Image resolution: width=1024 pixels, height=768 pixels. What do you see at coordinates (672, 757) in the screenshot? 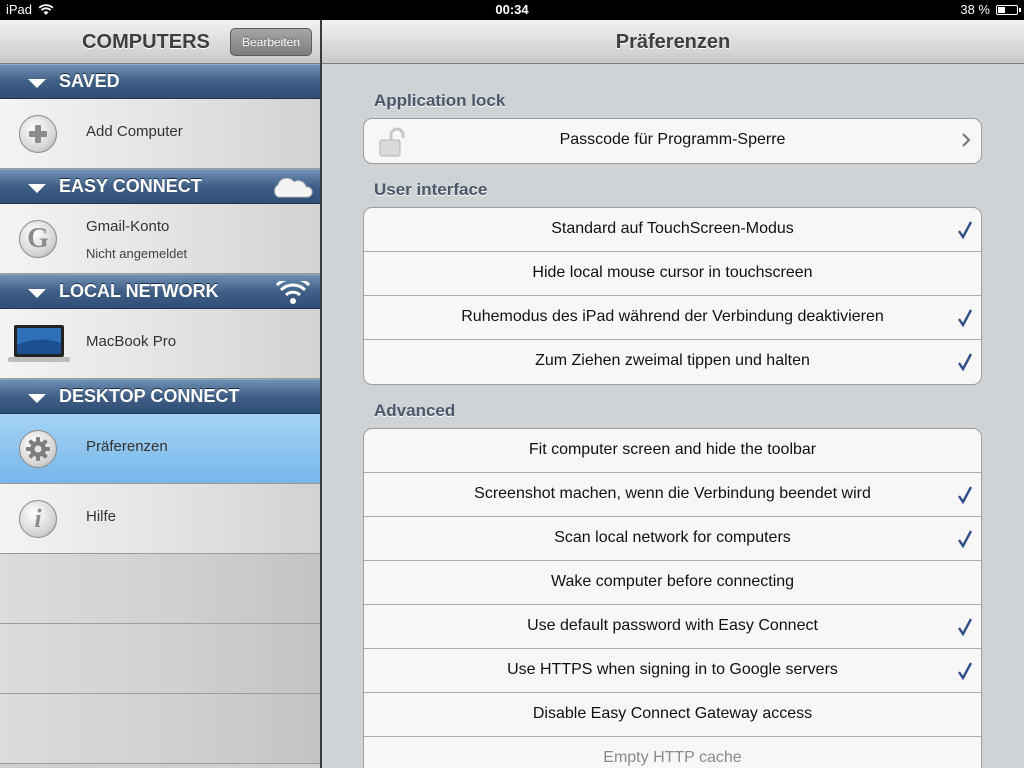
I see `cell-label: Empty HTTP cache` at bounding box center [672, 757].